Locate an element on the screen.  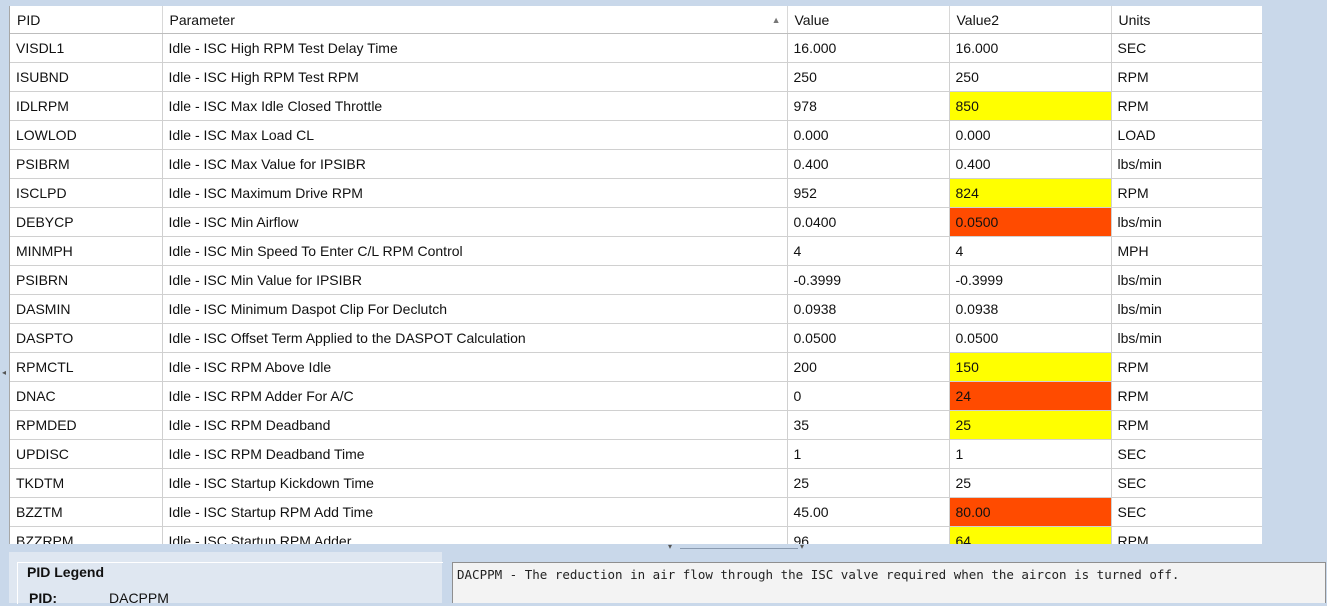
cell-pid: PSIBRM is located at coordinates (86, 164).